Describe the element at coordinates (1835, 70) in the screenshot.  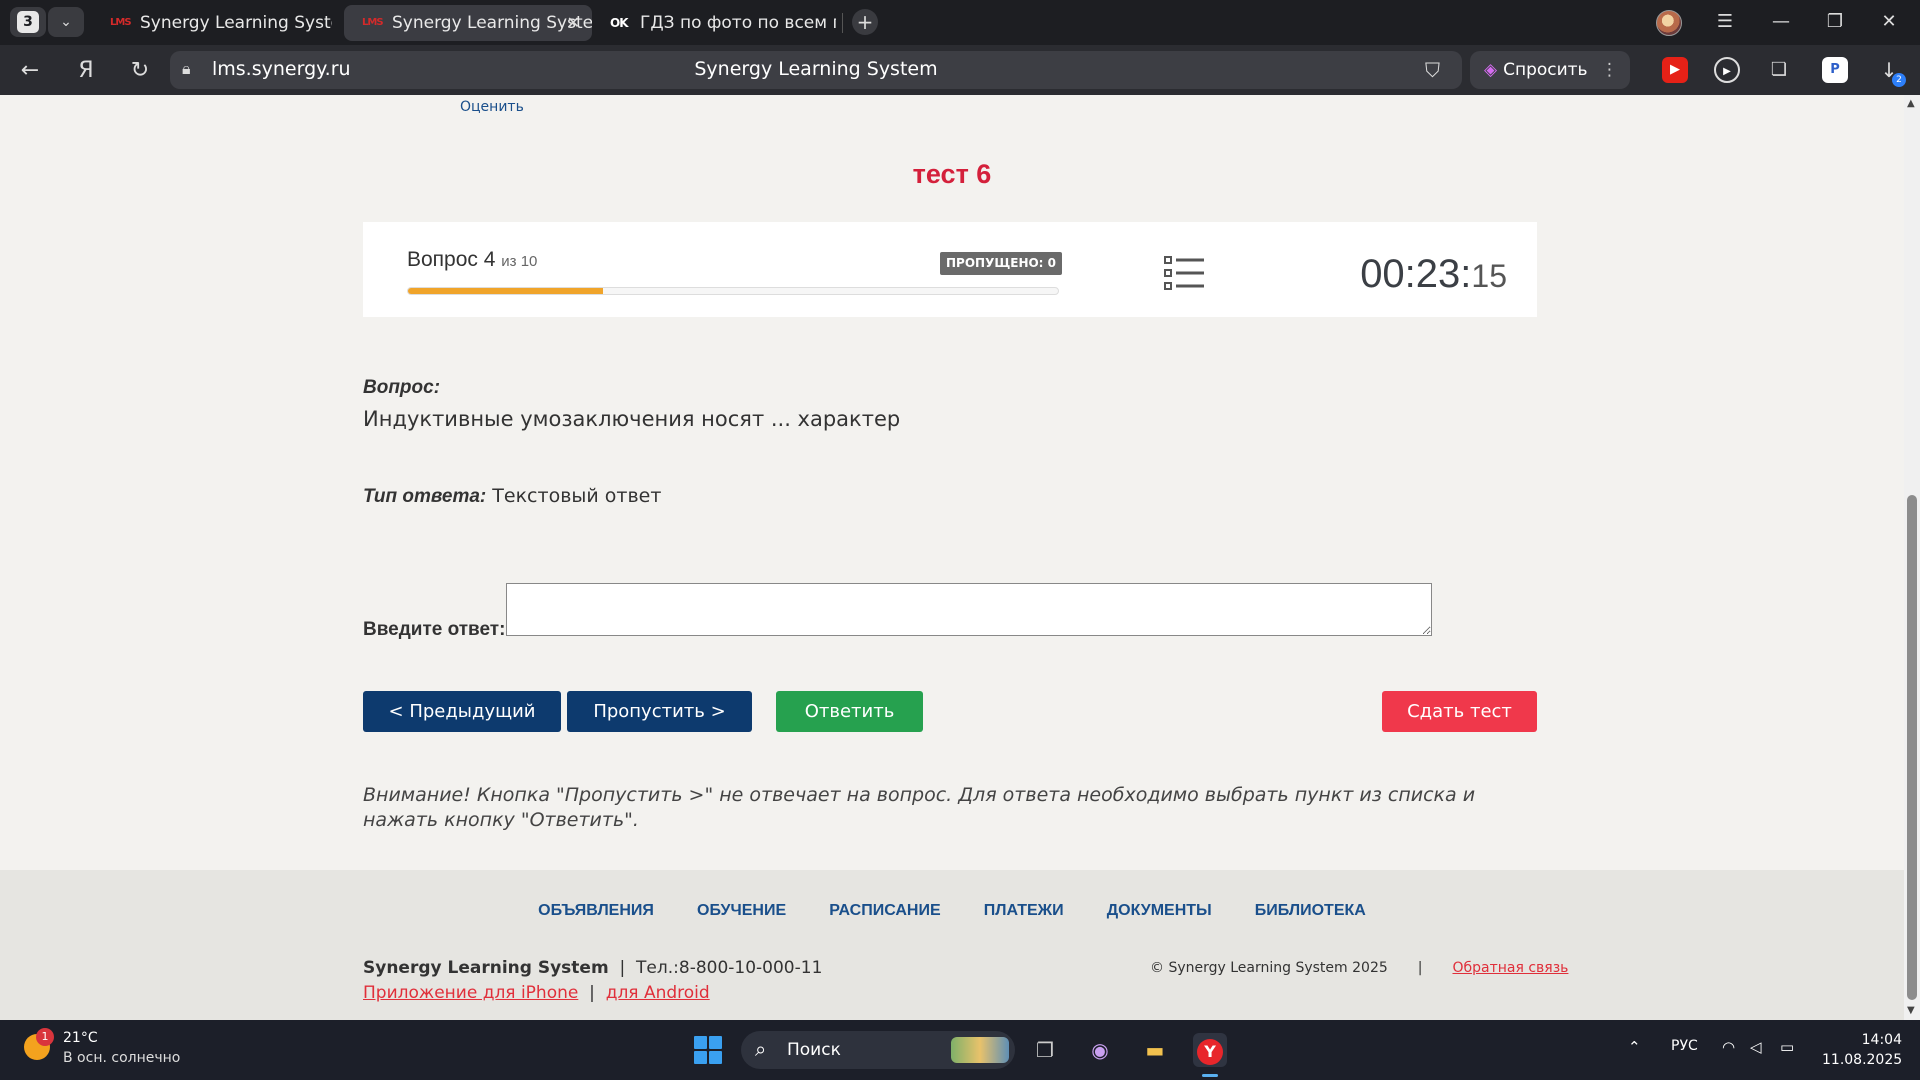
I see `extension-icon: P` at that location.